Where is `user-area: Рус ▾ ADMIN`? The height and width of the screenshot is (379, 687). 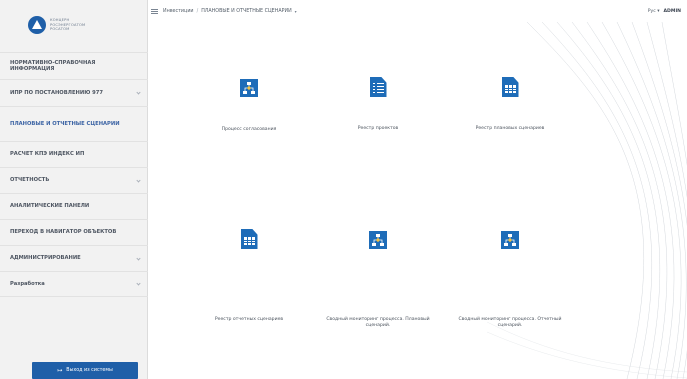 user-area: Рус ▾ ADMIN is located at coordinates (664, 11).